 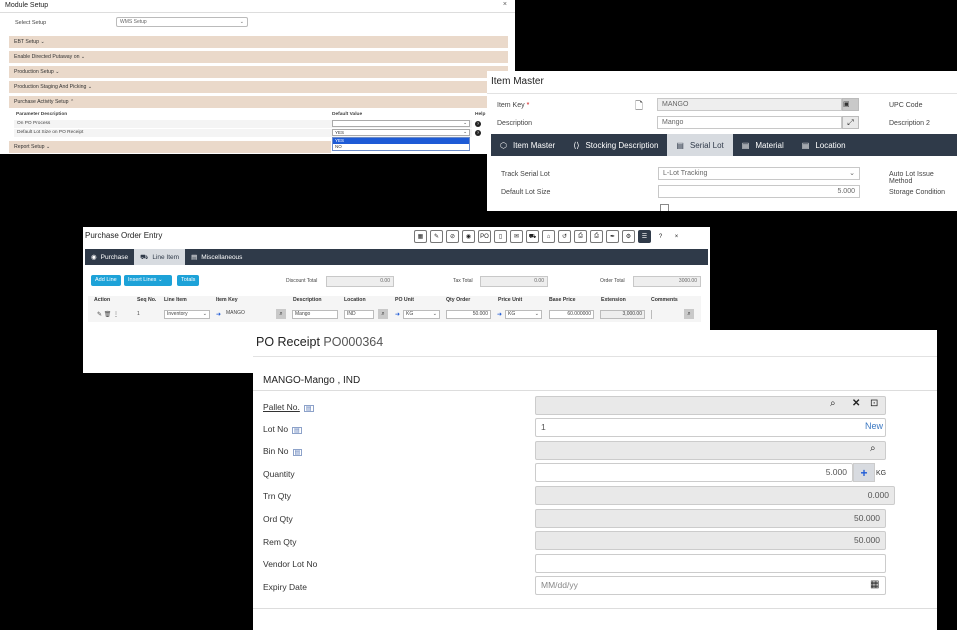 I want to click on po-unit-select: KG ⌄, so click(x=421, y=314).